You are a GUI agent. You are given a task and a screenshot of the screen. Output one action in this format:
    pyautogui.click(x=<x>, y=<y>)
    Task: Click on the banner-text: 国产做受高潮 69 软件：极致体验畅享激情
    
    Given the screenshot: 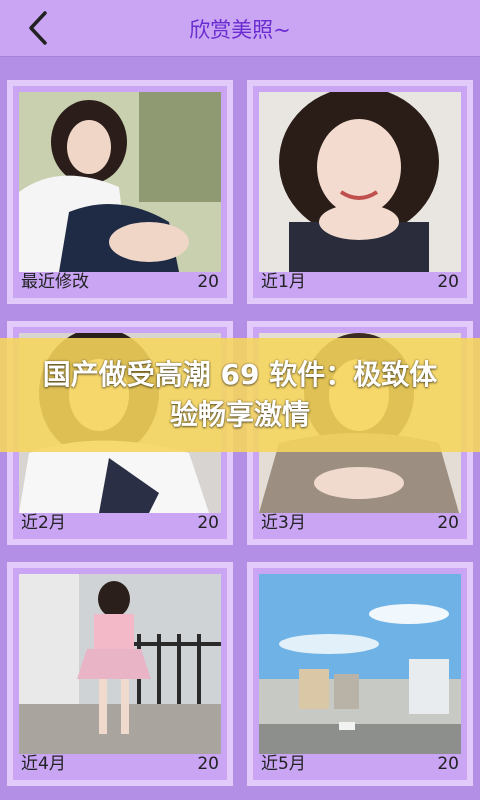 What is the action you would take?
    pyautogui.click(x=240, y=394)
    